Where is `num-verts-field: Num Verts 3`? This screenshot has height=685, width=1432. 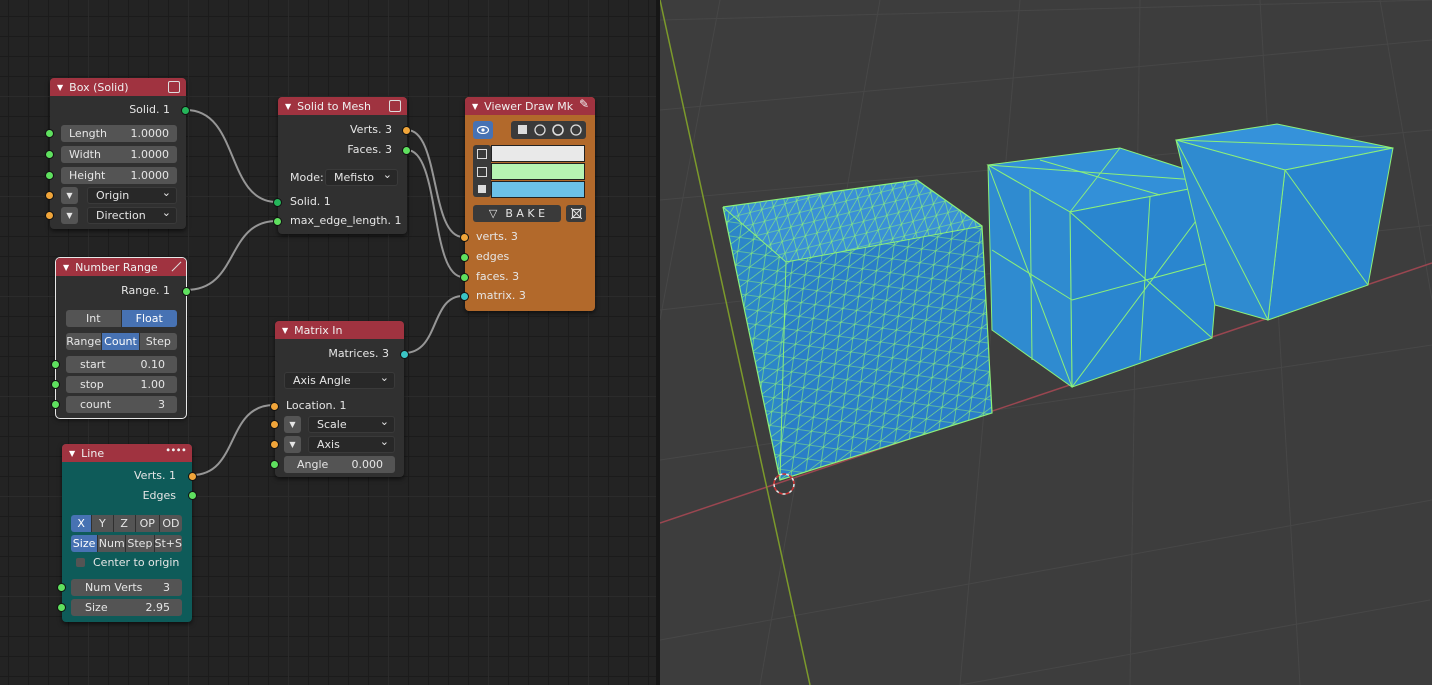 num-verts-field: Num Verts 3 is located at coordinates (126, 587).